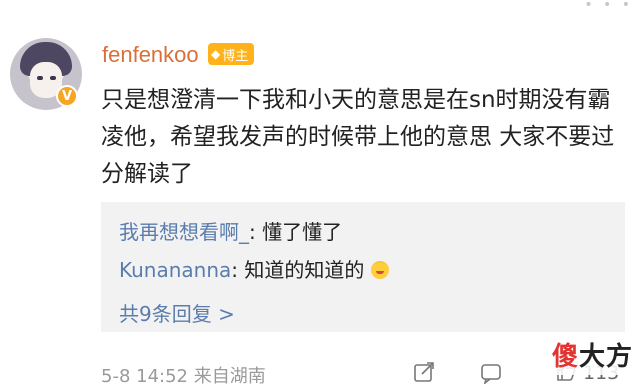 The height and width of the screenshot is (388, 641). I want to click on reply-item: 我再想想看啊_: 懂了懂了, so click(230, 230).